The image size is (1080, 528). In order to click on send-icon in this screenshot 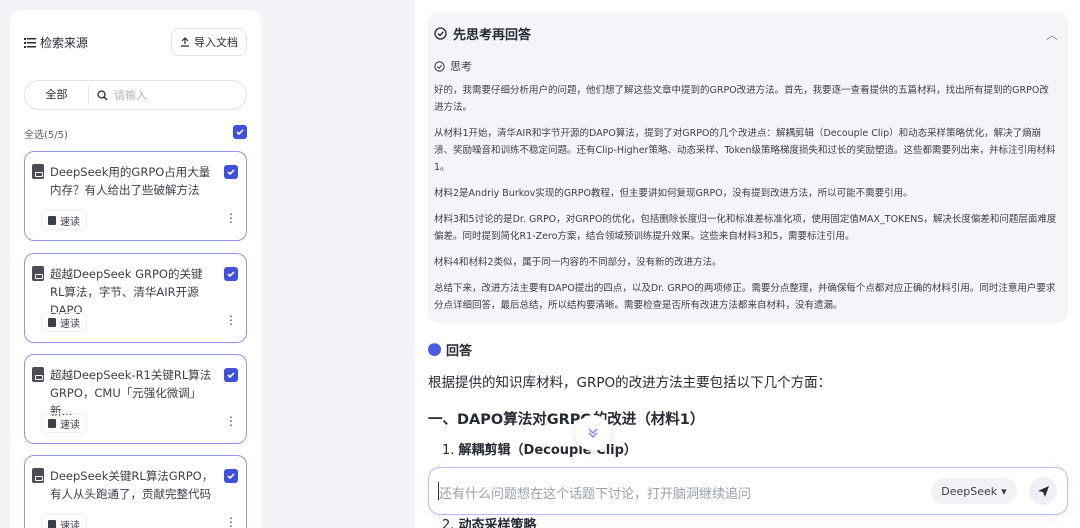, I will do `click(1043, 491)`.